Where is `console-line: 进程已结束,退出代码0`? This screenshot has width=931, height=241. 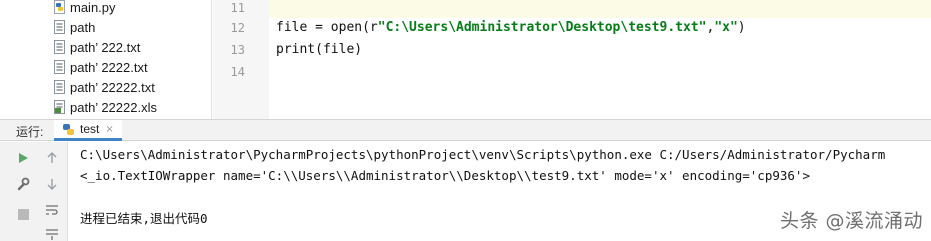 console-line: 进程已结束,退出代码0 is located at coordinates (144, 218).